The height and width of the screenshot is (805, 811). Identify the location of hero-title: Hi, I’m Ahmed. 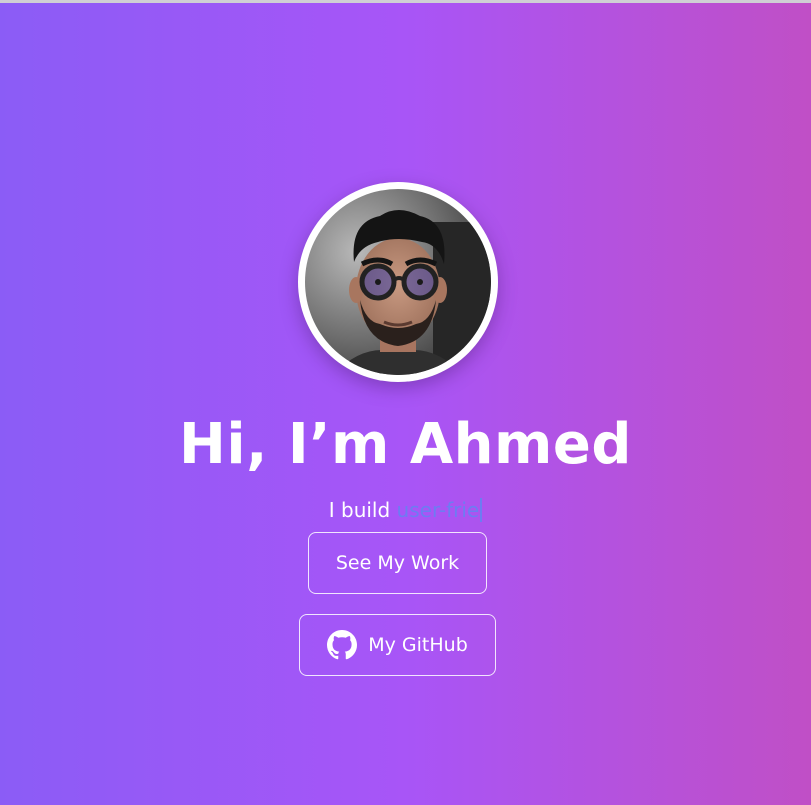
(405, 444).